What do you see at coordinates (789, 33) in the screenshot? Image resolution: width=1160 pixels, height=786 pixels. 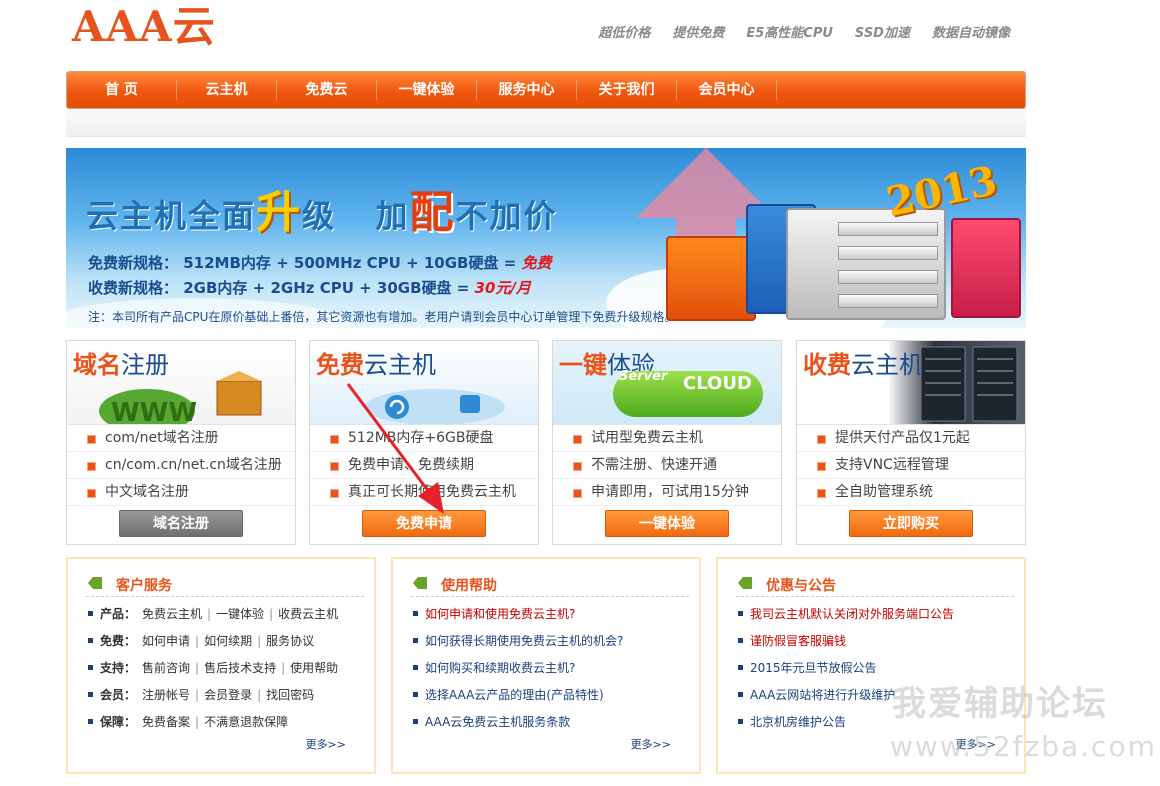 I see `slogan: E5高性能CPU` at bounding box center [789, 33].